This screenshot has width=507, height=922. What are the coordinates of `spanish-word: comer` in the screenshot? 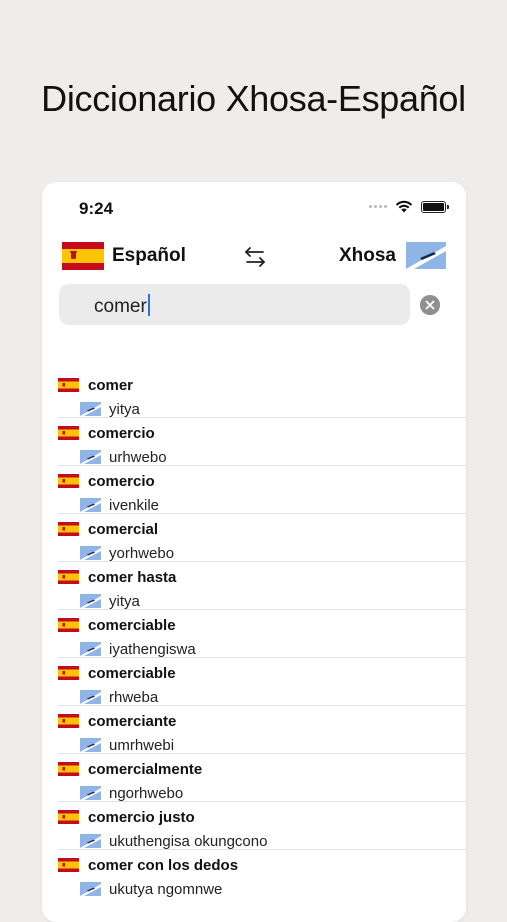 It's located at (111, 385).